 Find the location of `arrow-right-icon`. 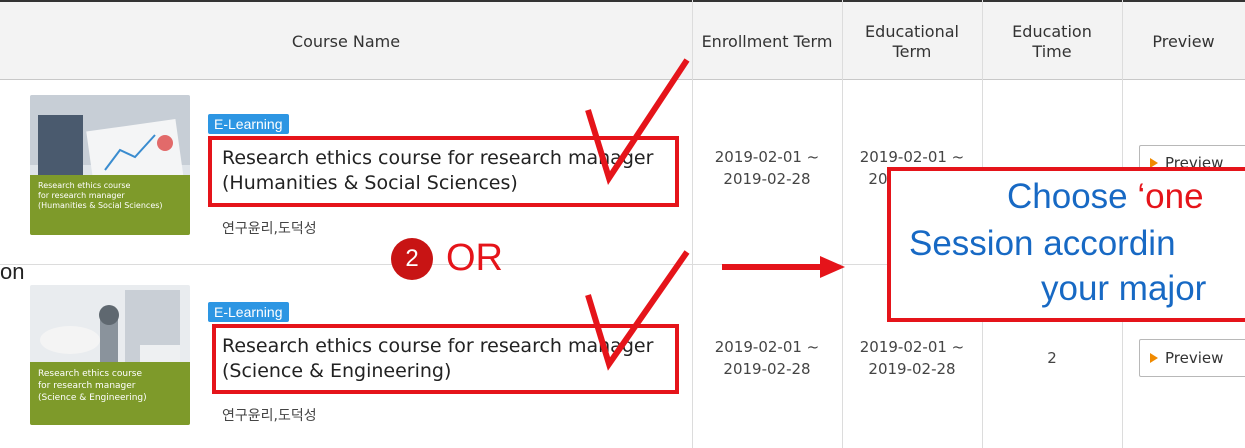

arrow-right-icon is located at coordinates (783, 267).